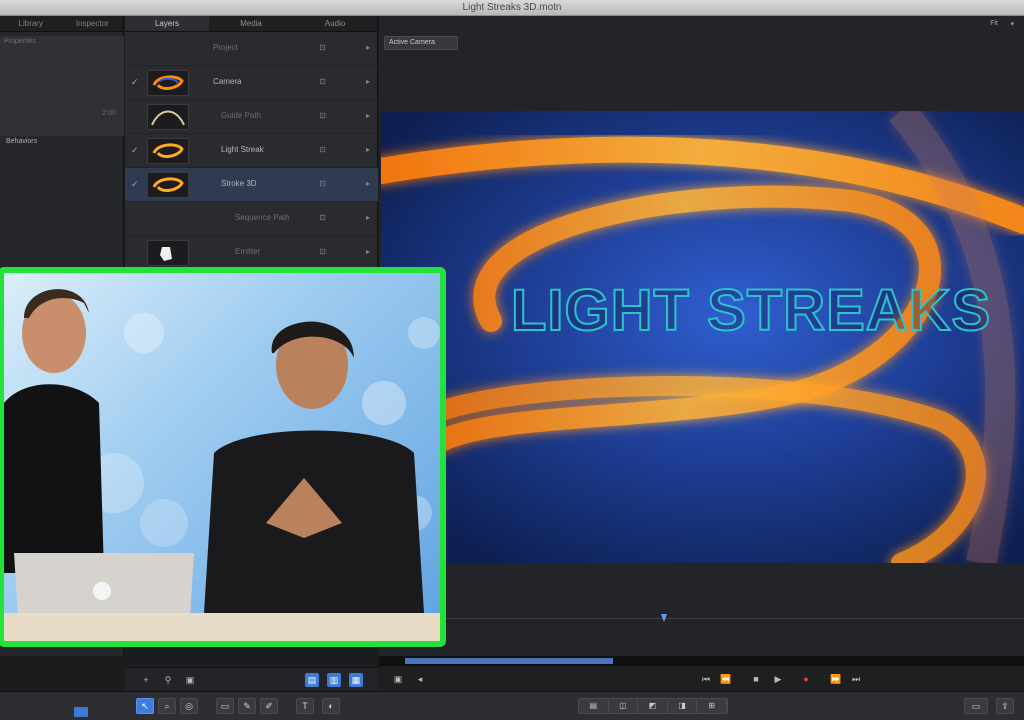 This screenshot has height=720, width=1024. Describe the element at coordinates (242, 149) in the screenshot. I see `layer-name: Light Streak` at that location.